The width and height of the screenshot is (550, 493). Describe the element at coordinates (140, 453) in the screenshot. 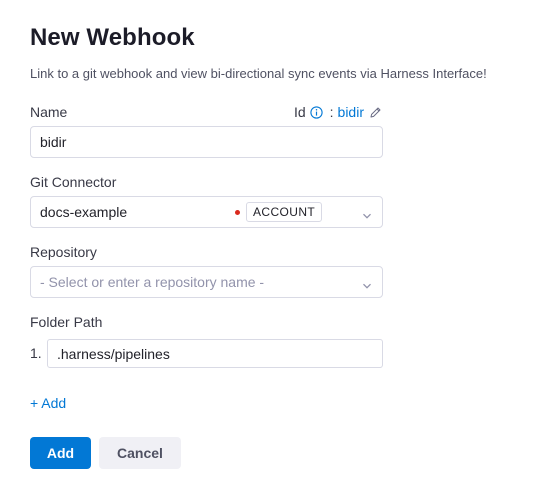

I see `cancel-button: Cancel` at that location.